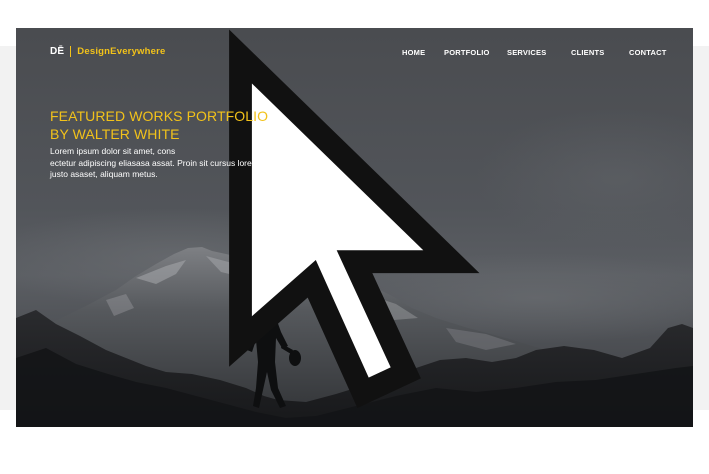 The image size is (709, 474). I want to click on hero-title: FEATURED WORKS PORTFOLIO BY WALTER WHITE, so click(180, 125).